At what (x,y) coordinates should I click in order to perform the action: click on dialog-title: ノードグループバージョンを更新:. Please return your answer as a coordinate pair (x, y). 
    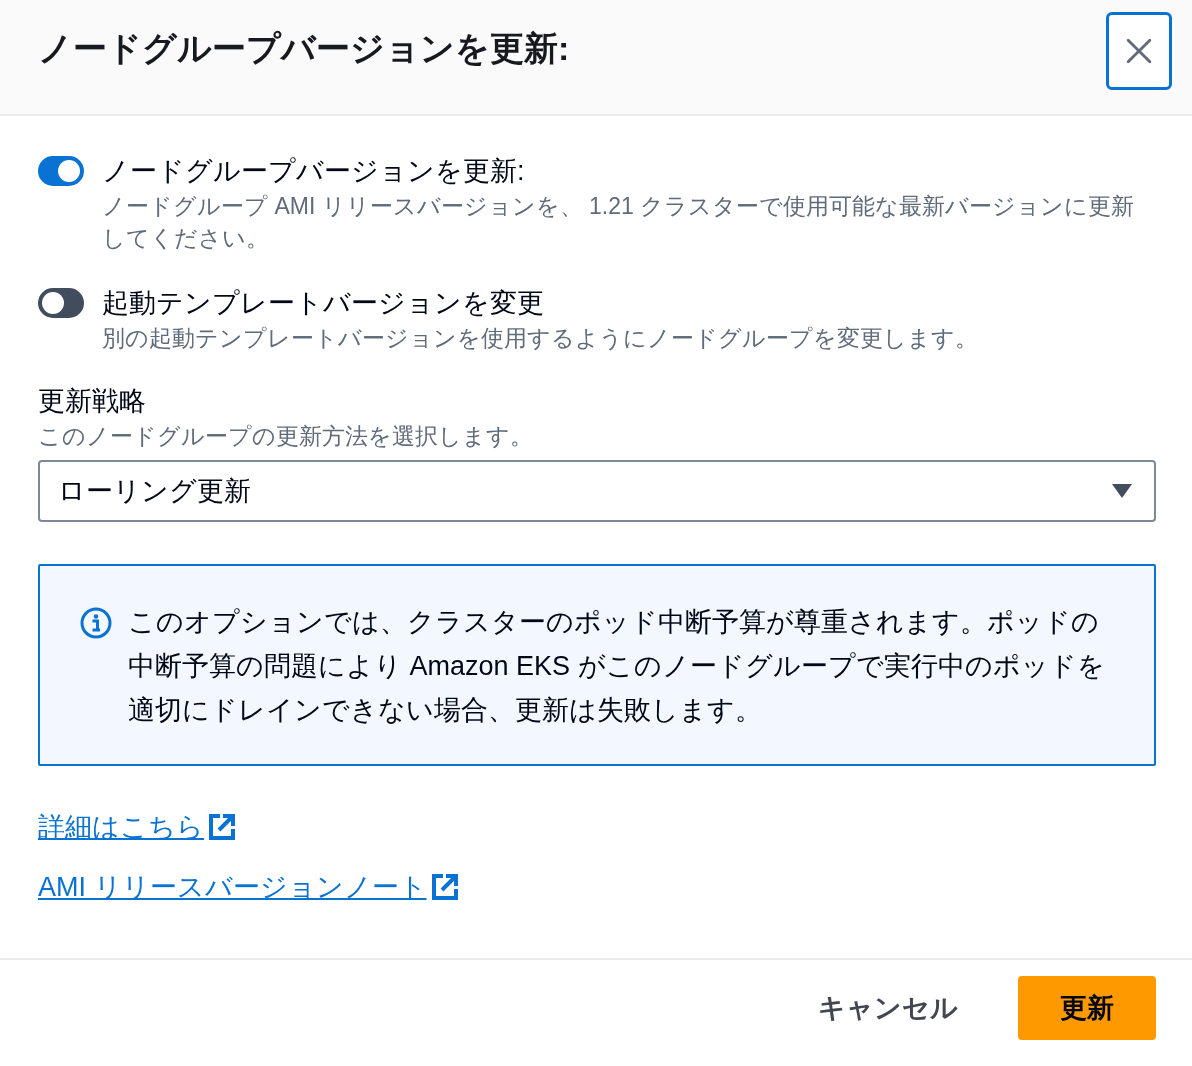
    Looking at the image, I should click on (304, 48).